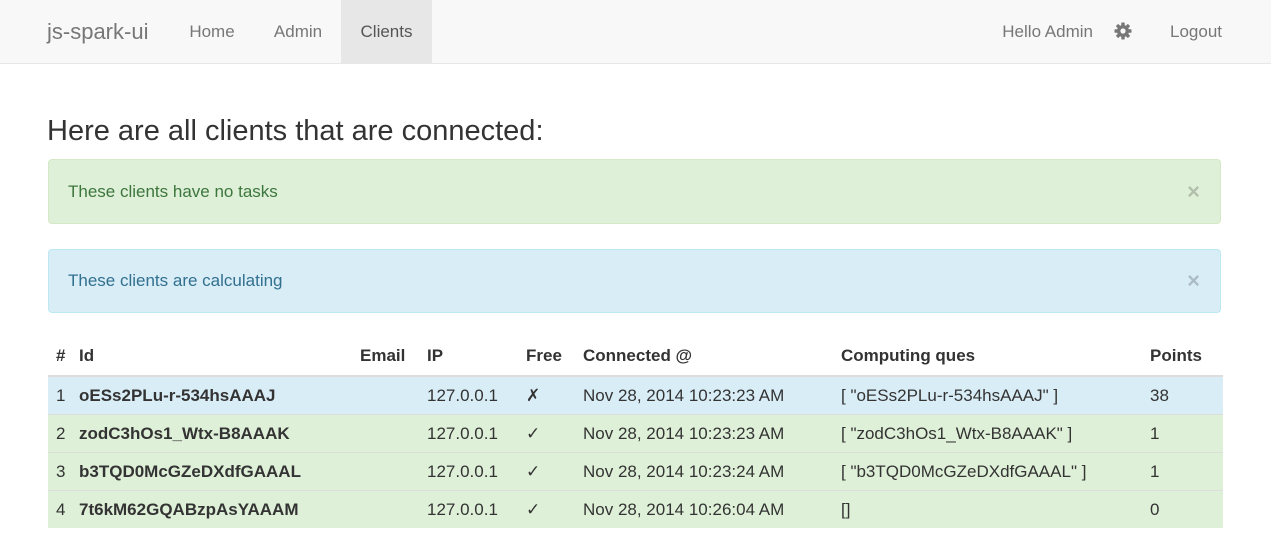  What do you see at coordinates (546, 395) in the screenshot?
I see `cell-free: ✗` at bounding box center [546, 395].